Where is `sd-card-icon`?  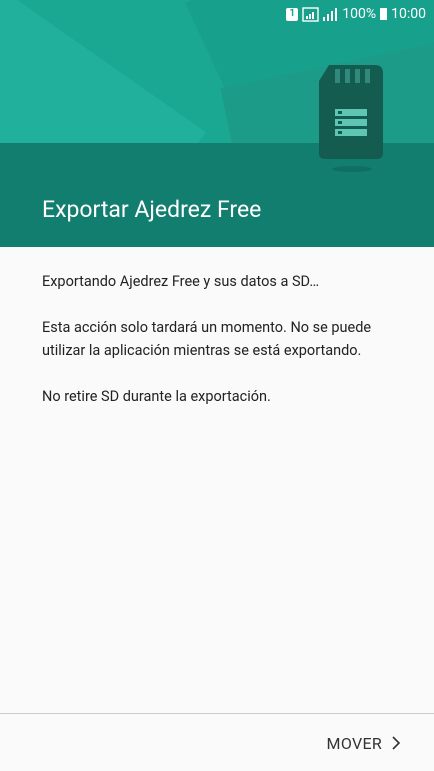 sd-card-icon is located at coordinates (352, 120).